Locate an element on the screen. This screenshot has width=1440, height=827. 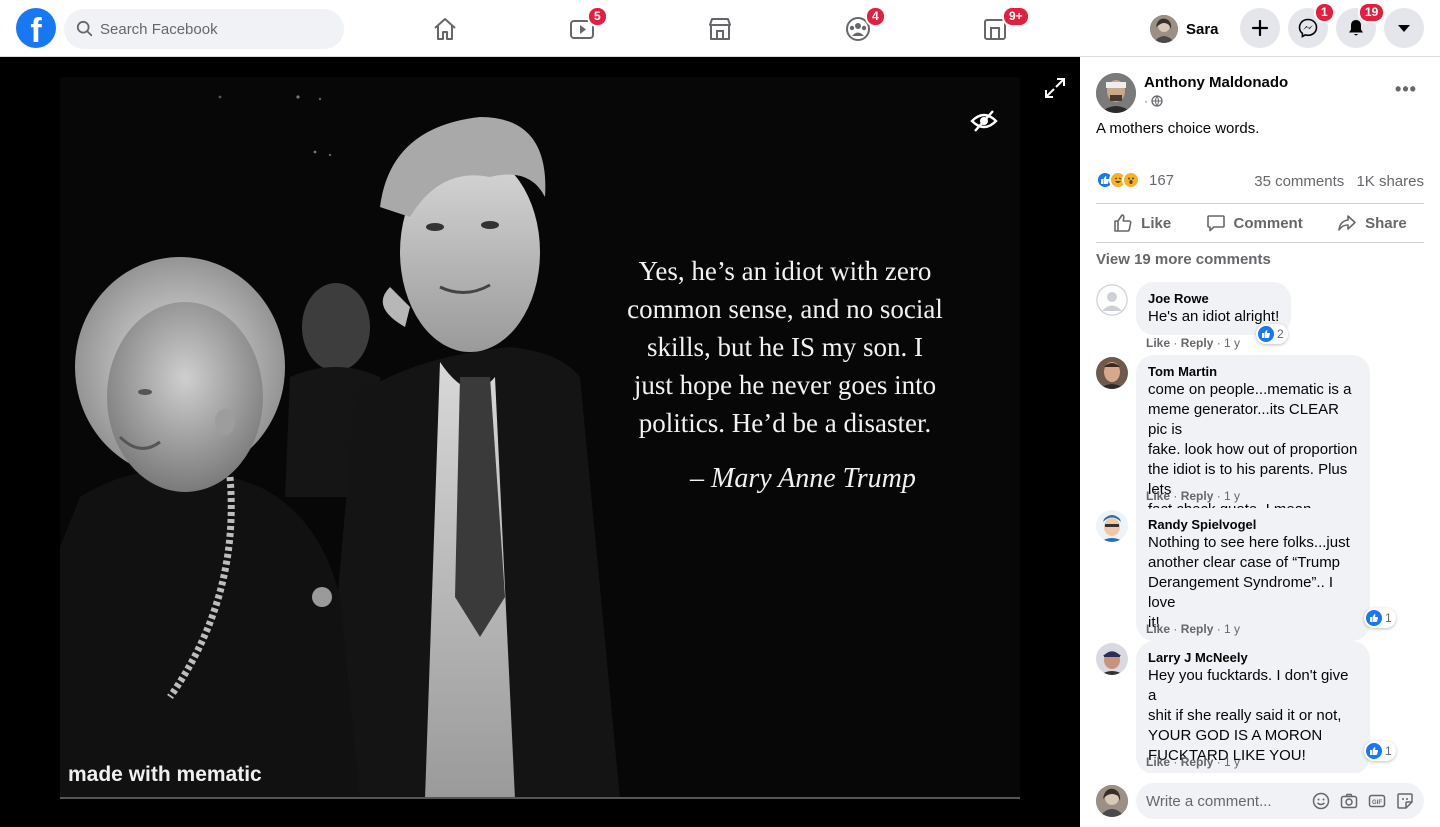
top-navigation-bar: f 5 4 9+ Sara 1 19 is located at coordinates (720, 28).